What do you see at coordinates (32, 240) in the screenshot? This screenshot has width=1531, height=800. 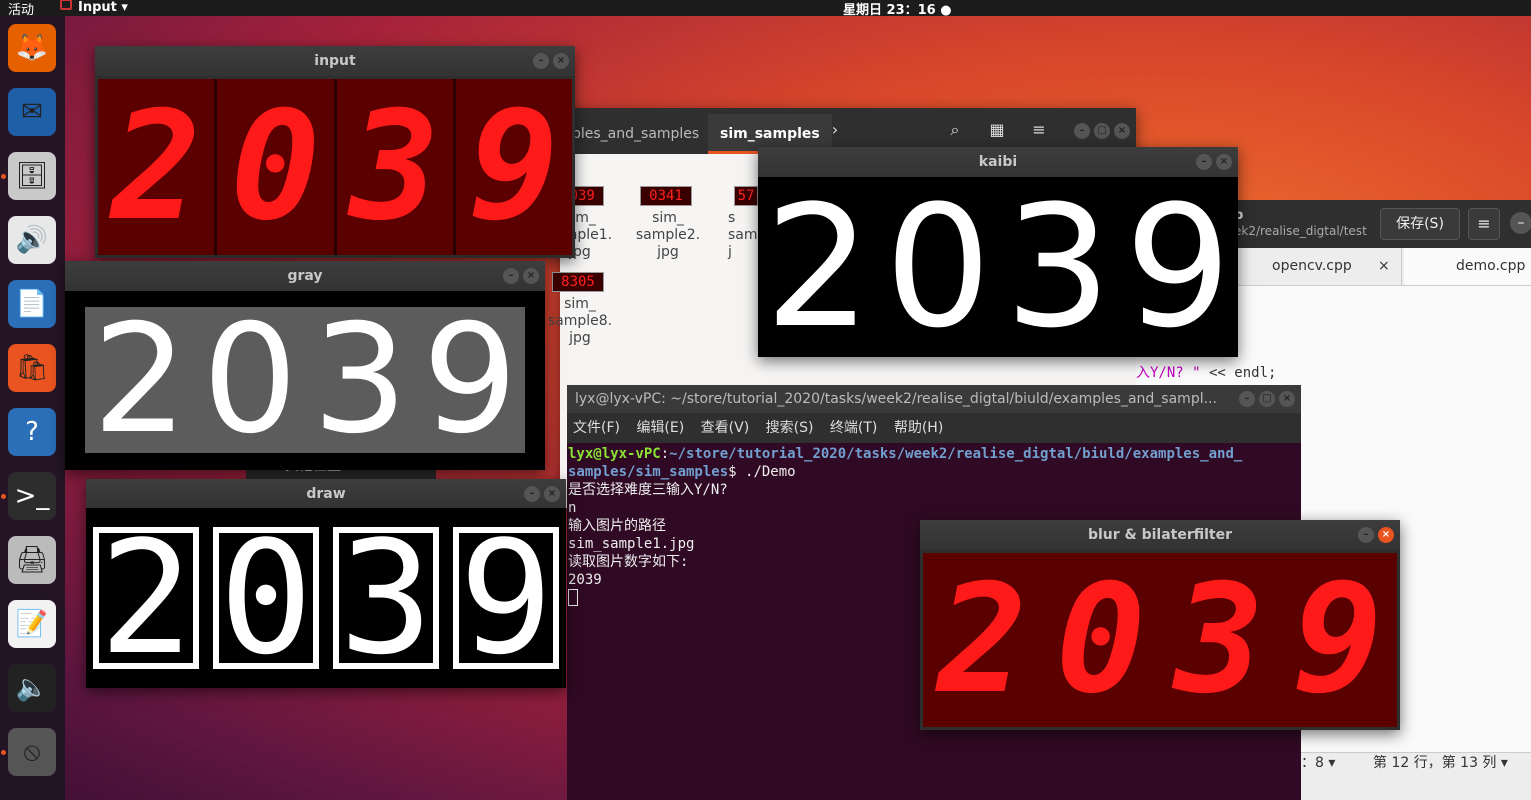 I see `rhythmbox-icon: 🔊` at bounding box center [32, 240].